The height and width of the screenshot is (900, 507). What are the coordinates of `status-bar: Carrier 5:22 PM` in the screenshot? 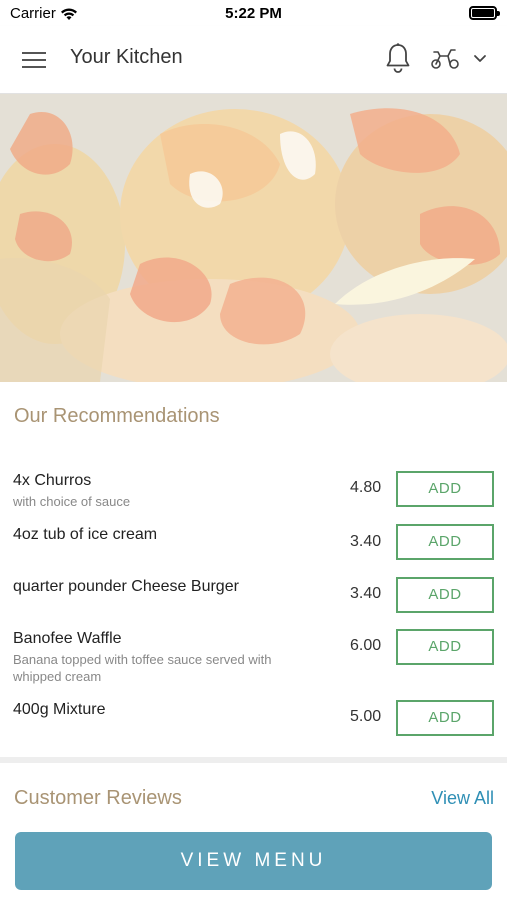 It's located at (253, 13).